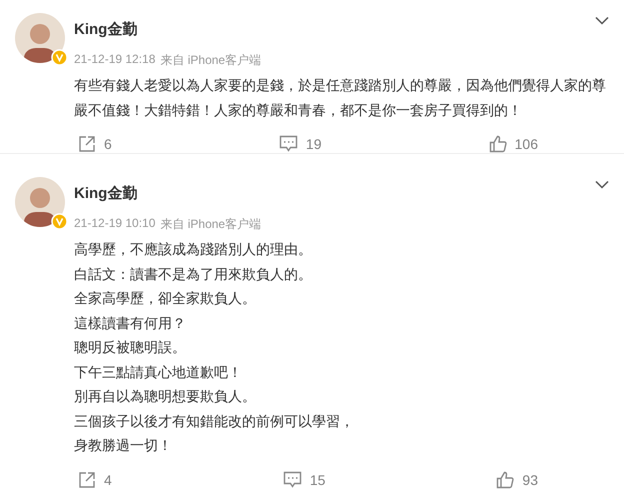  I want to click on post-text: 白話文：讀書不是為了用來欺負人的。, so click(193, 274).